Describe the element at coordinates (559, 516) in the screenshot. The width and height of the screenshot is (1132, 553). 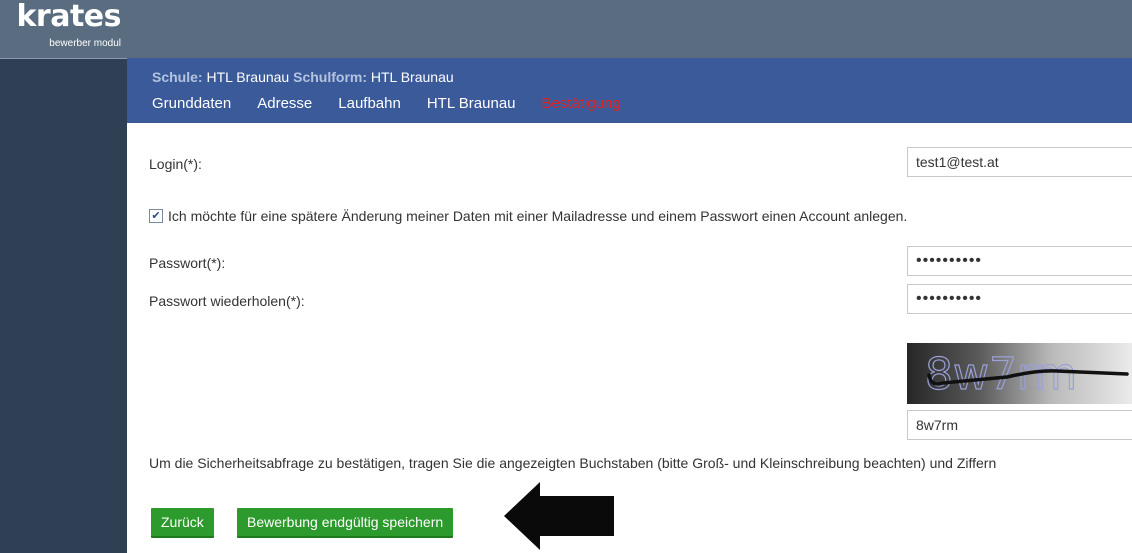
I see `arrow-left-icon` at that location.